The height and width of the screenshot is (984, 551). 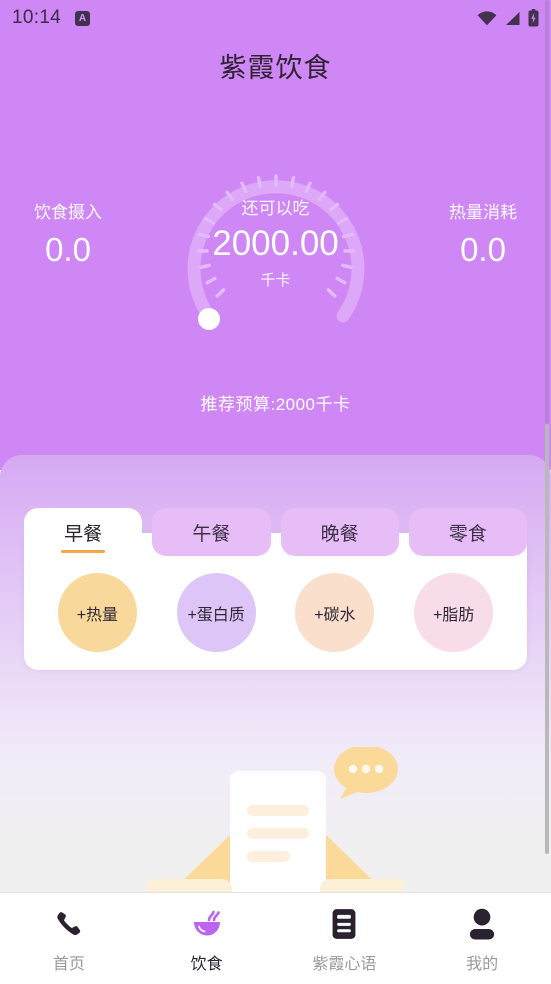 What do you see at coordinates (365, 773) in the screenshot?
I see `chat-bubble-icon` at bounding box center [365, 773].